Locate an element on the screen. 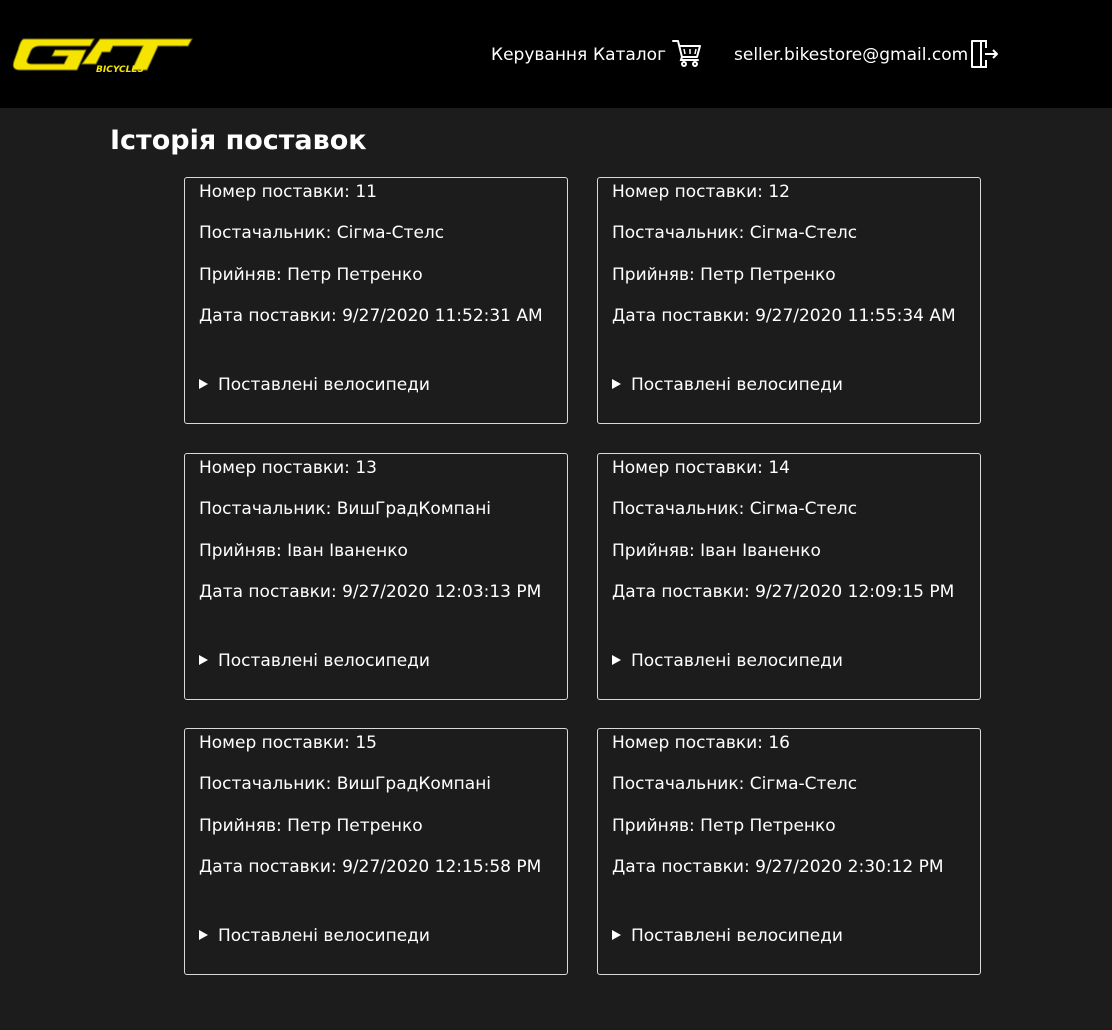  svg-text: BICYCLES is located at coordinates (120, 70).